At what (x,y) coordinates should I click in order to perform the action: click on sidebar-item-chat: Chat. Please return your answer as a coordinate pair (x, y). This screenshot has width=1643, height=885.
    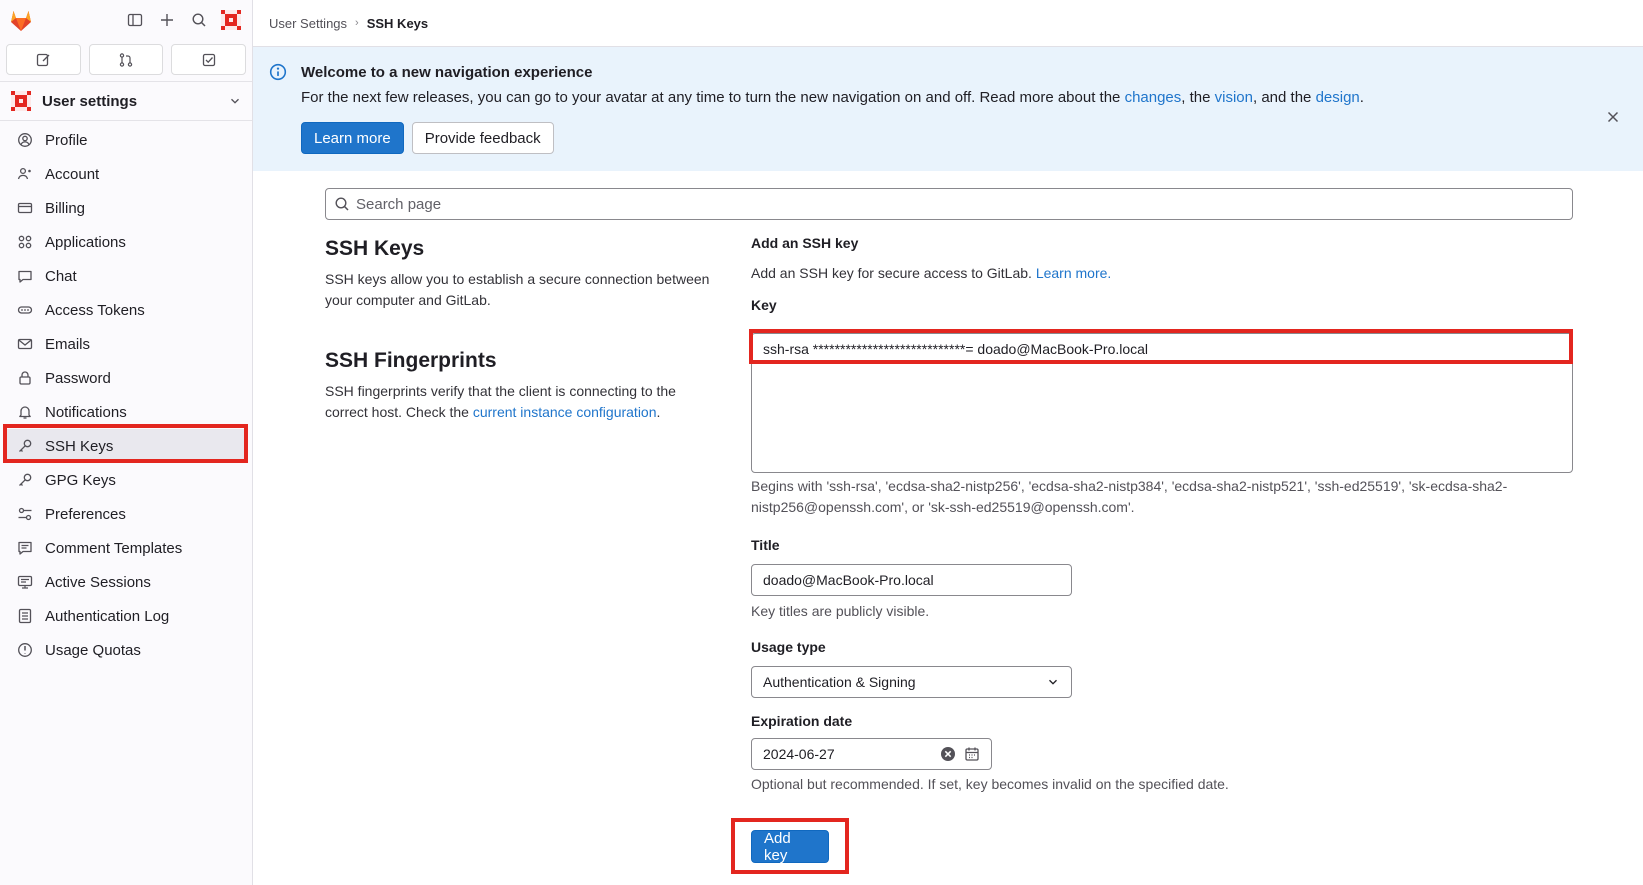
    Looking at the image, I should click on (126, 276).